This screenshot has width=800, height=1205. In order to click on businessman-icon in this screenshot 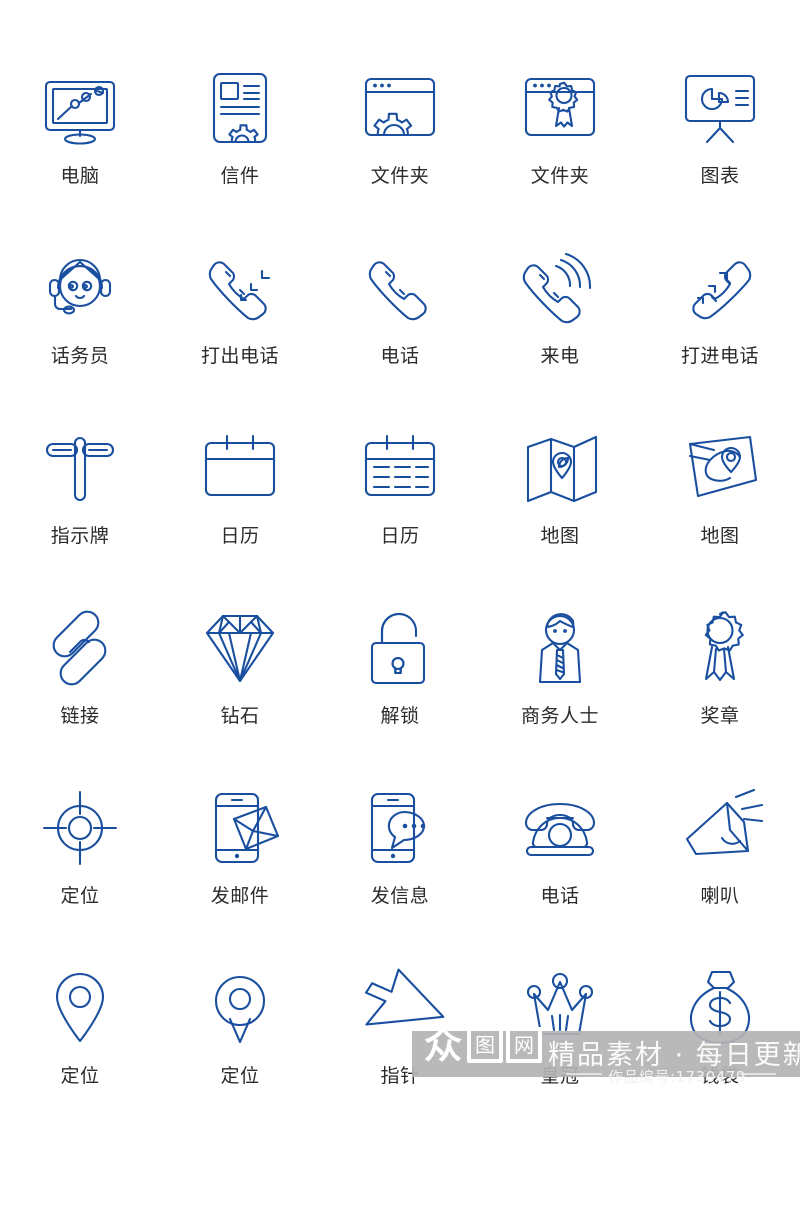, I will do `click(560, 648)`.